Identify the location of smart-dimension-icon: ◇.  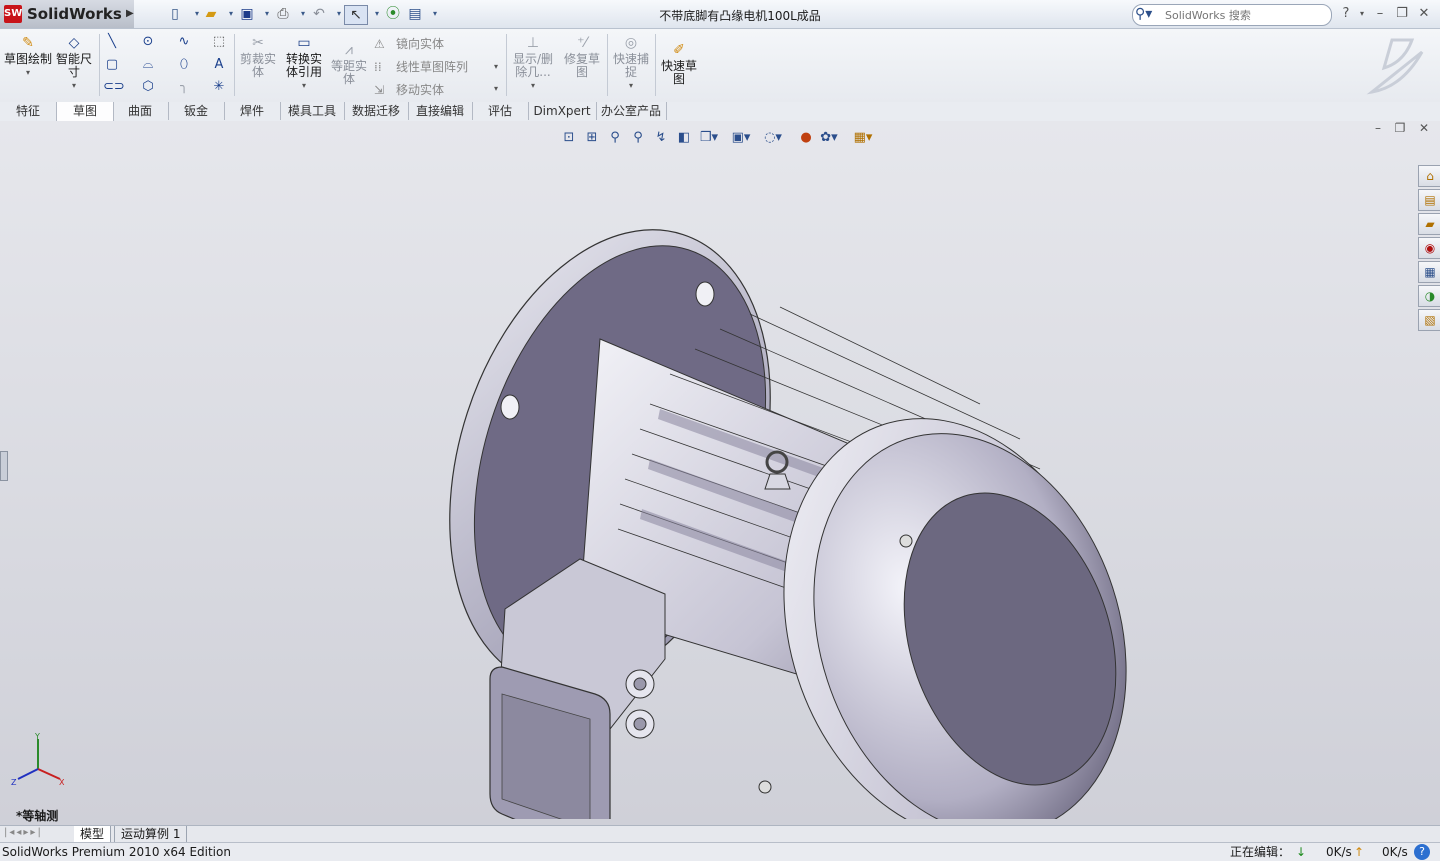
(74, 43).